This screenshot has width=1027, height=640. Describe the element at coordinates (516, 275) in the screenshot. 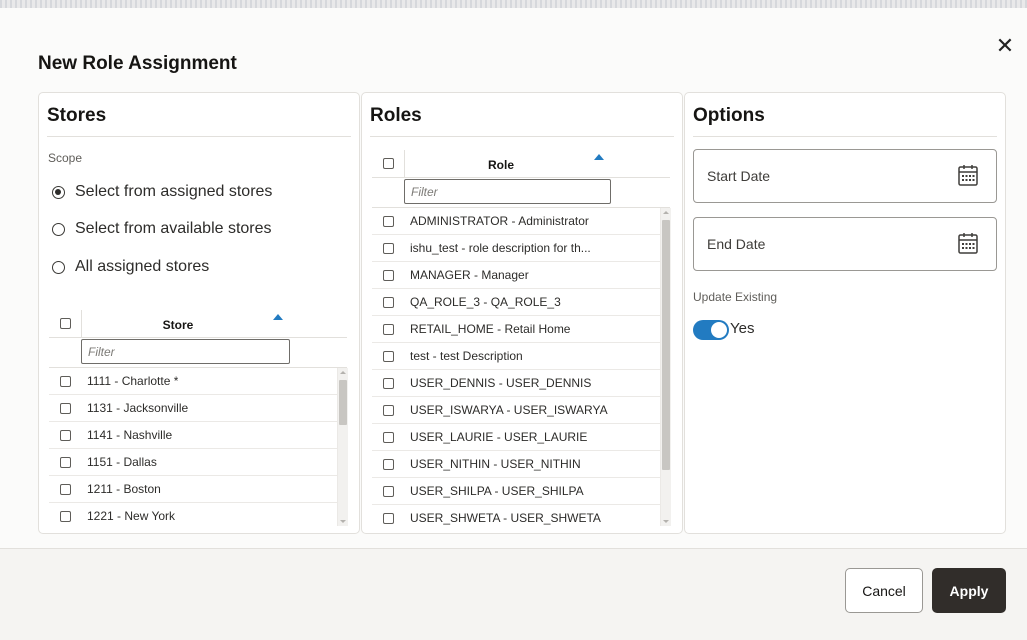

I see `role-row: MANAGER - Manager` at that location.